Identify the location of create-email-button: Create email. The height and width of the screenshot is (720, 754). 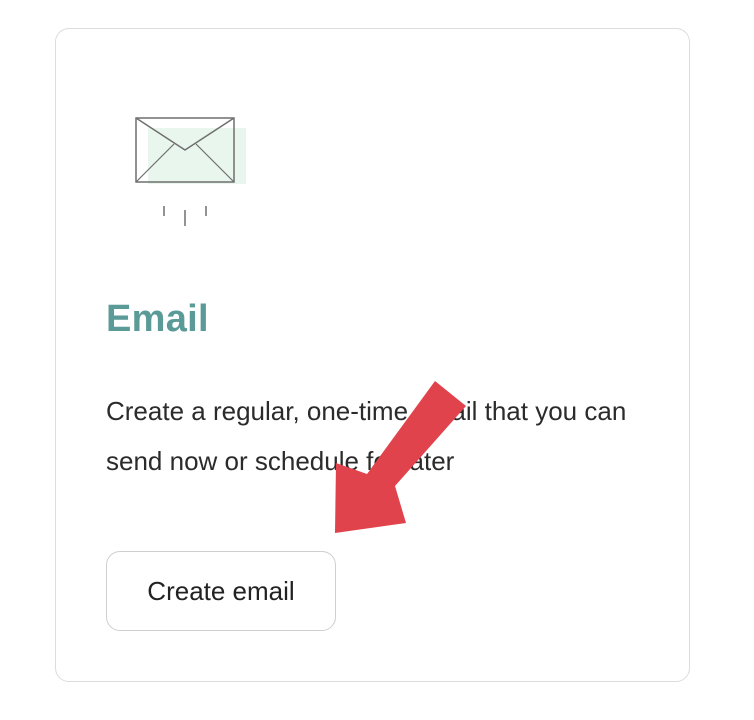
(221, 591).